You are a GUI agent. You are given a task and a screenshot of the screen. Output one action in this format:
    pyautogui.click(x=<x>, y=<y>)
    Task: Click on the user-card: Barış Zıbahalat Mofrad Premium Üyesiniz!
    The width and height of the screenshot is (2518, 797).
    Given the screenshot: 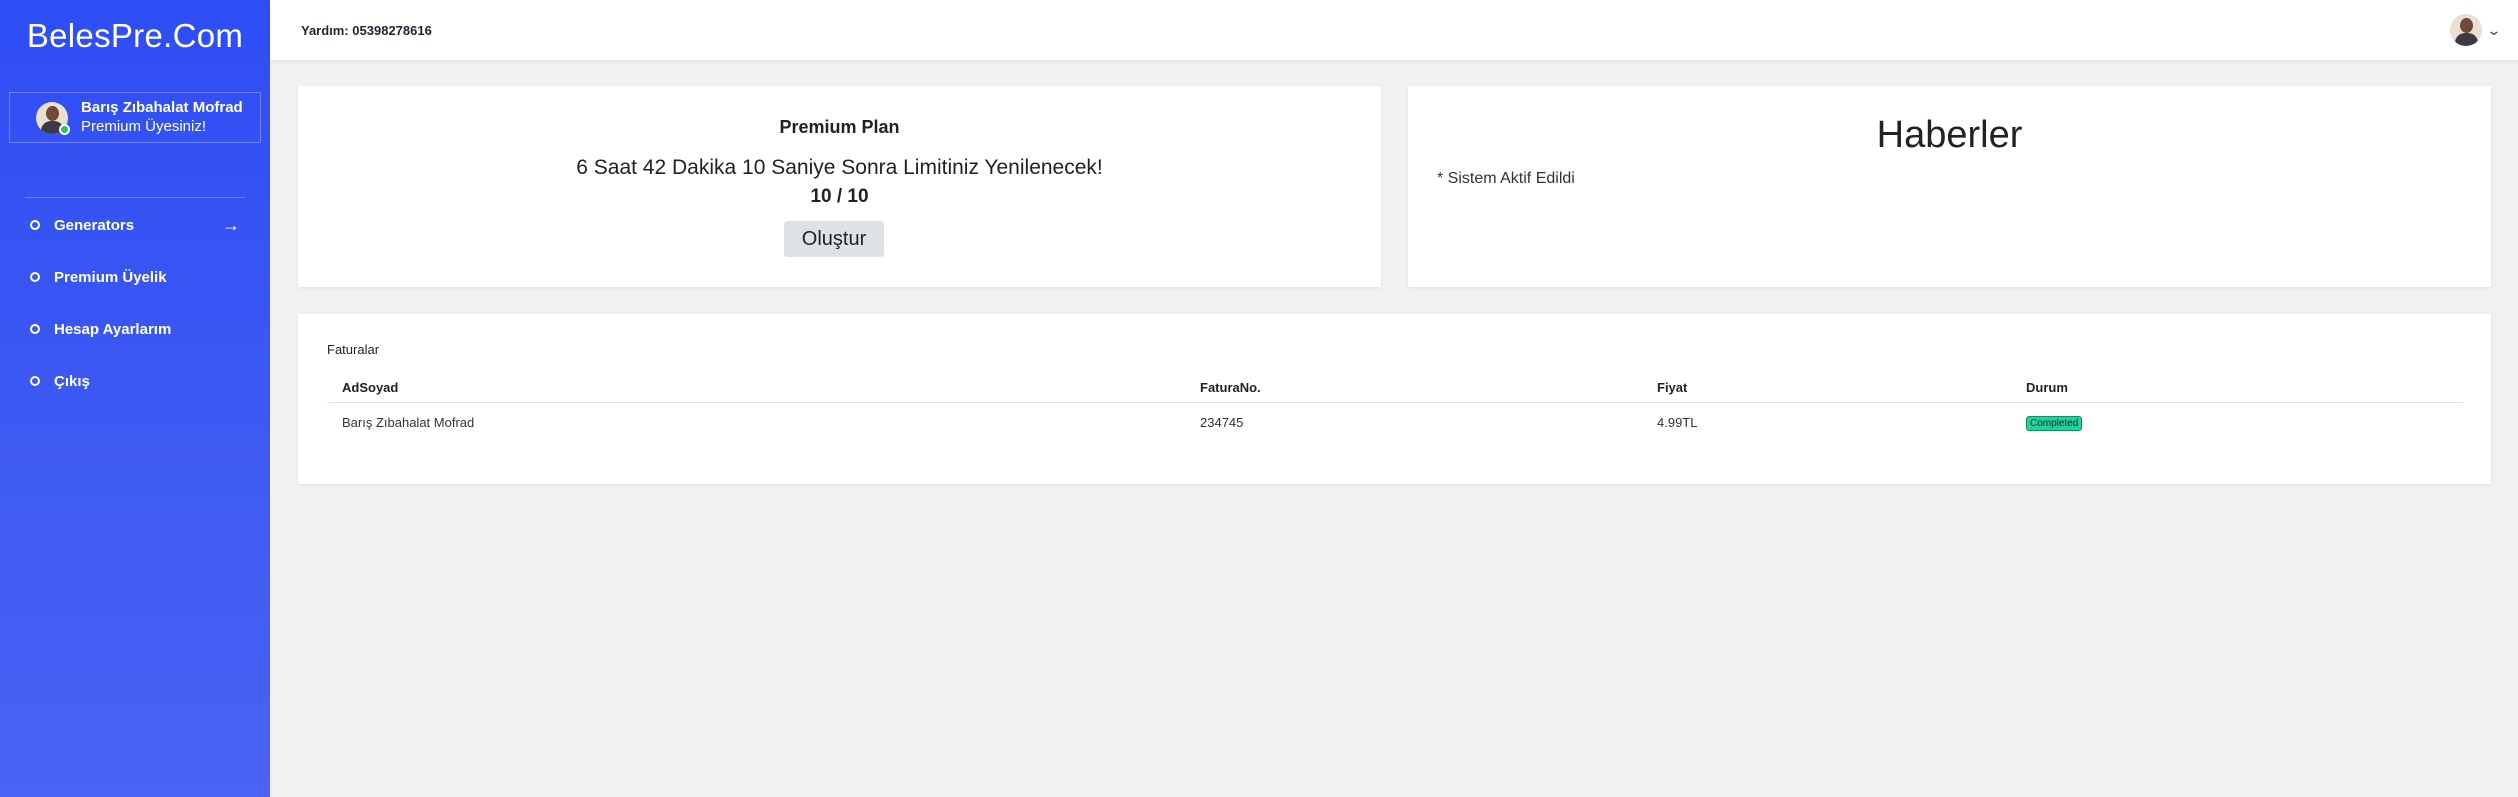 What is the action you would take?
    pyautogui.click(x=135, y=117)
    